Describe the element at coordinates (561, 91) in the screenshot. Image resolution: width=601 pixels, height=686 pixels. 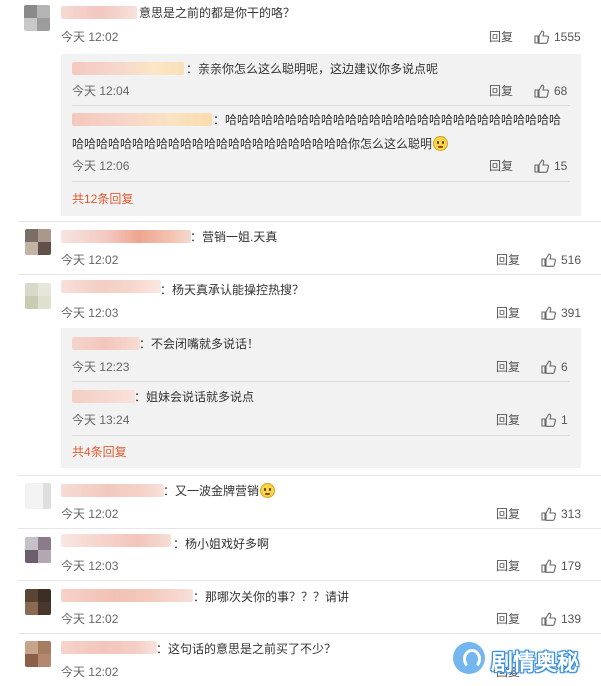
I see `like-count: 68` at that location.